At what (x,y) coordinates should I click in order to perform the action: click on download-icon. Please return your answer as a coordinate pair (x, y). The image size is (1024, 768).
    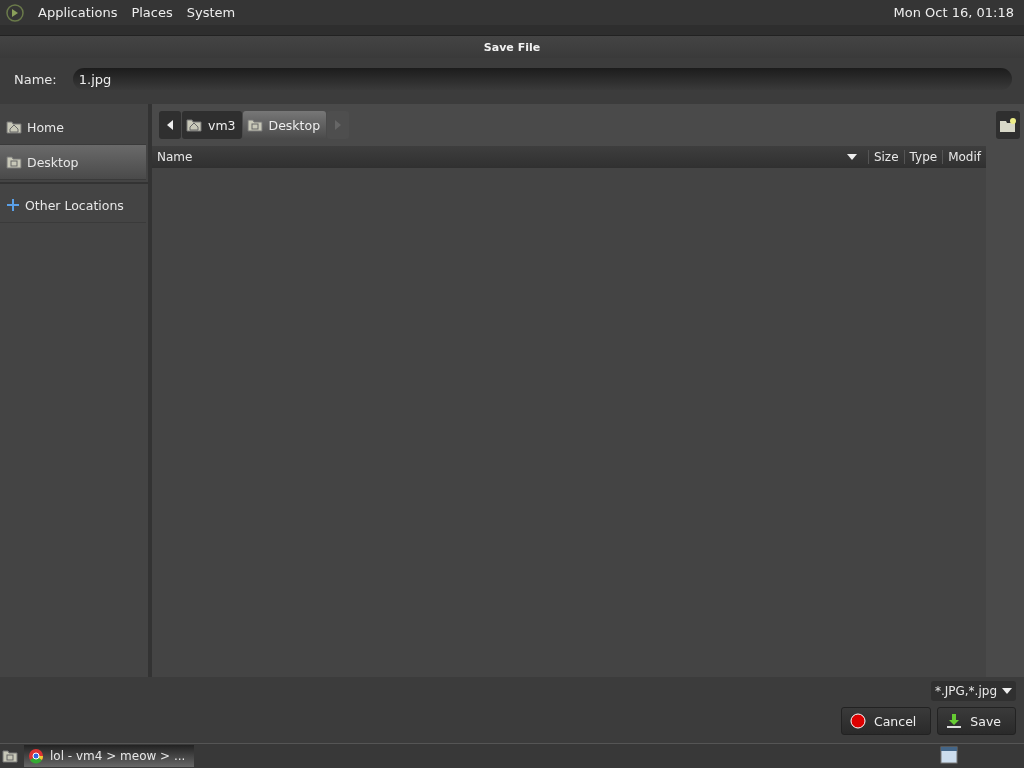
    Looking at the image, I should click on (954, 721).